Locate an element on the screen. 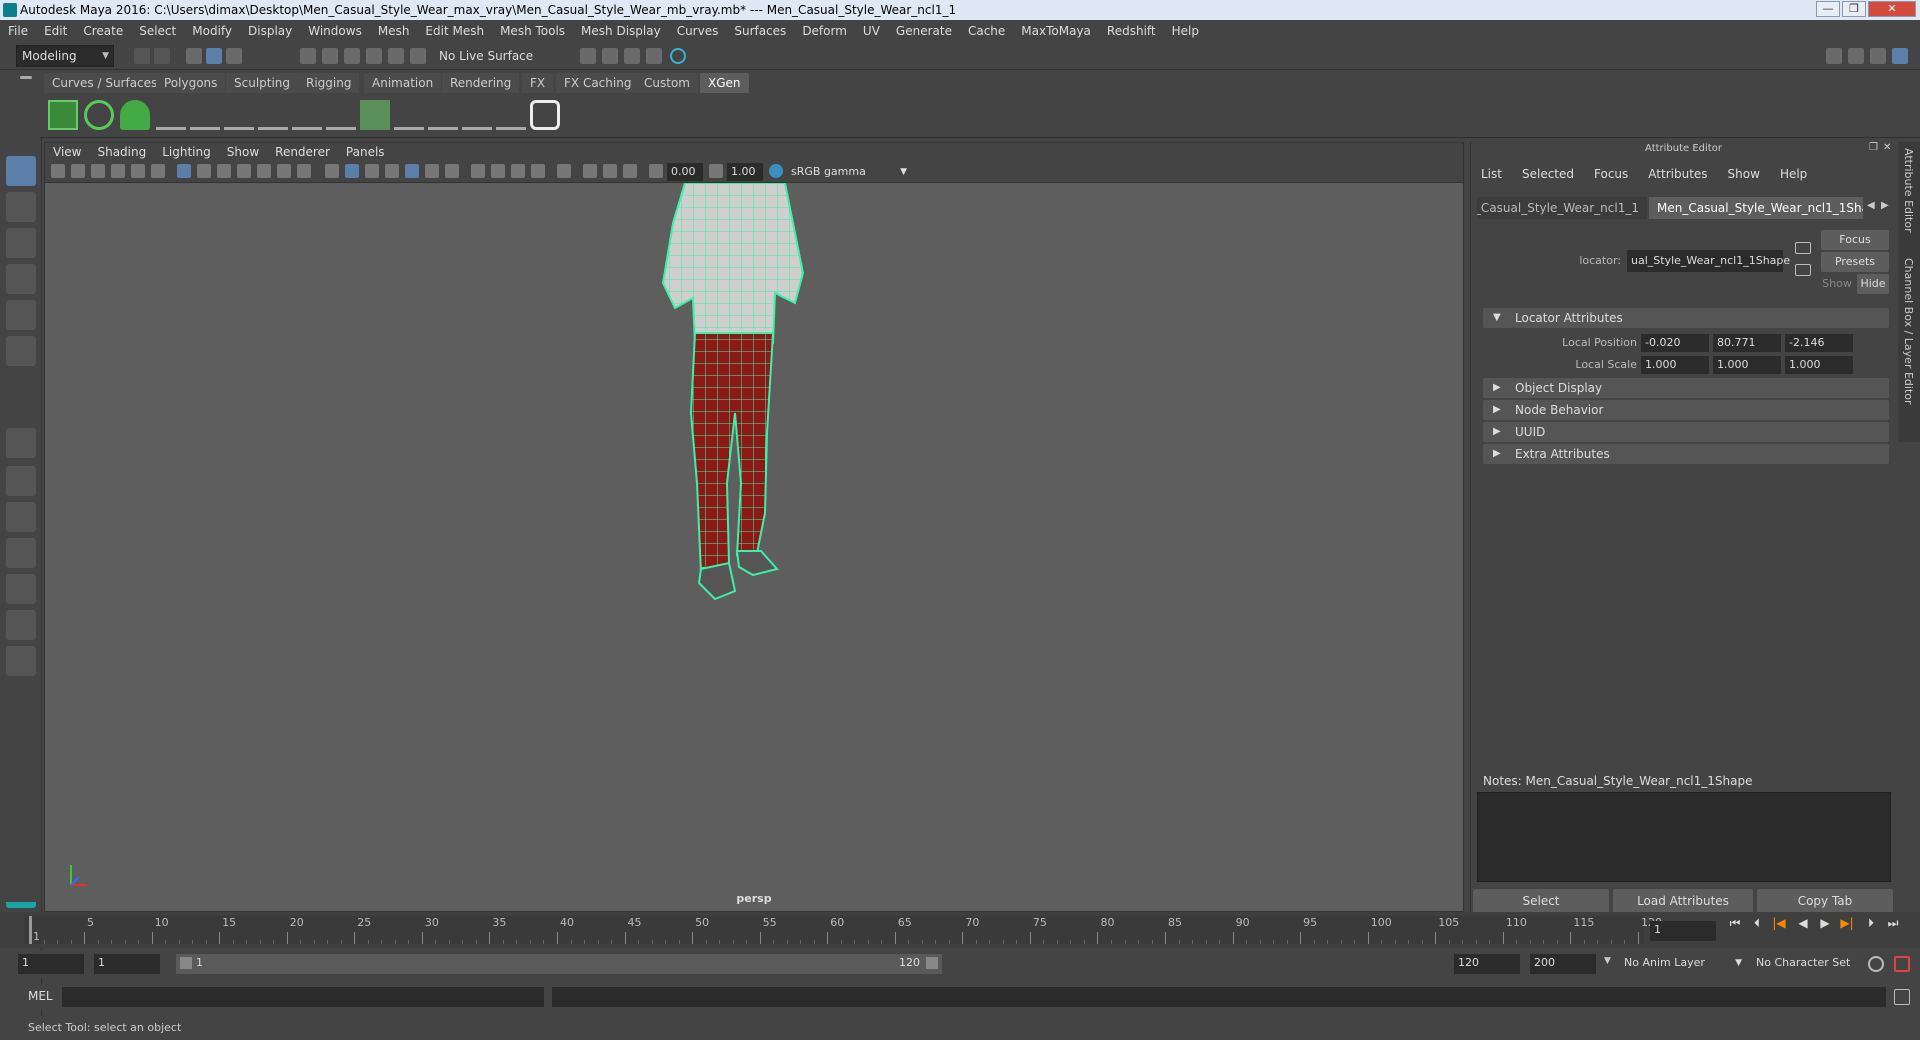 The width and height of the screenshot is (1920, 1040). menu-uv: UV is located at coordinates (871, 31).